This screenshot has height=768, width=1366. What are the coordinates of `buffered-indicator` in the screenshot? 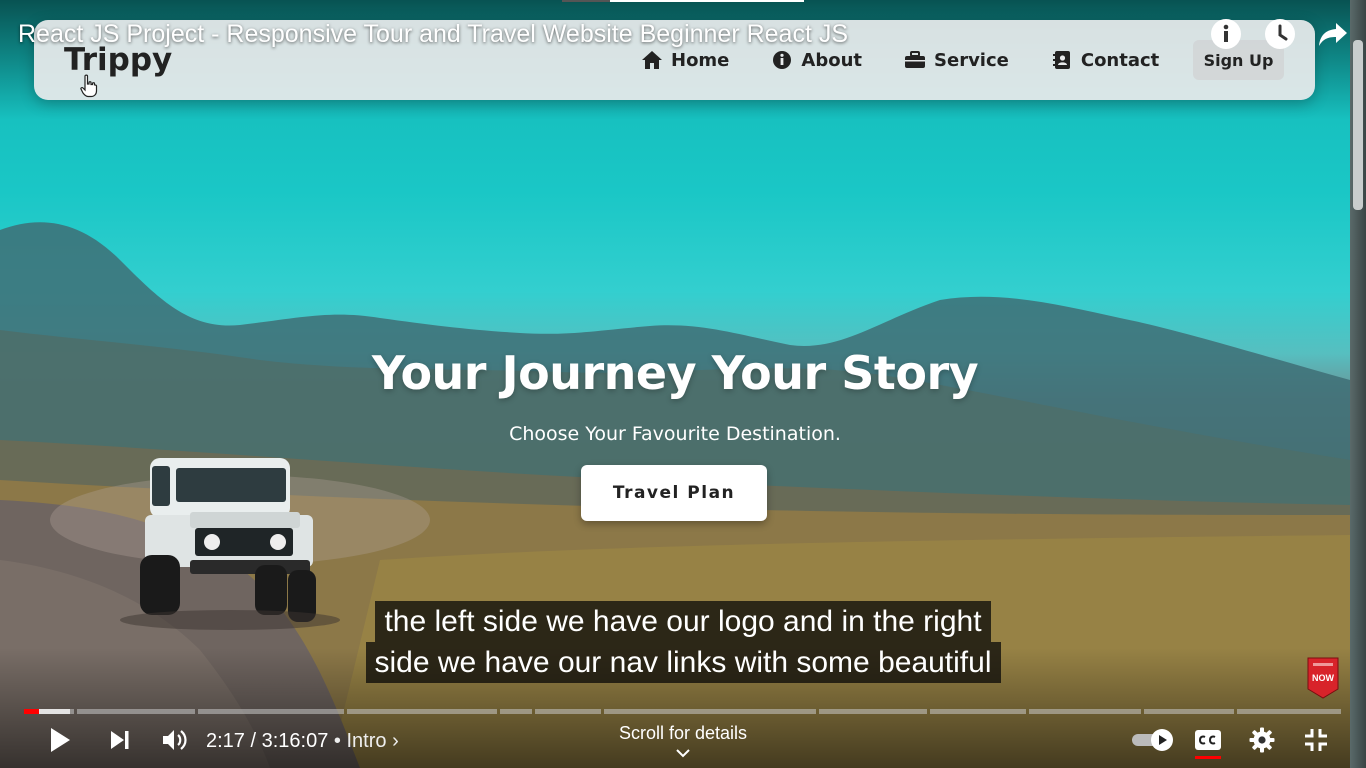 It's located at (54, 711).